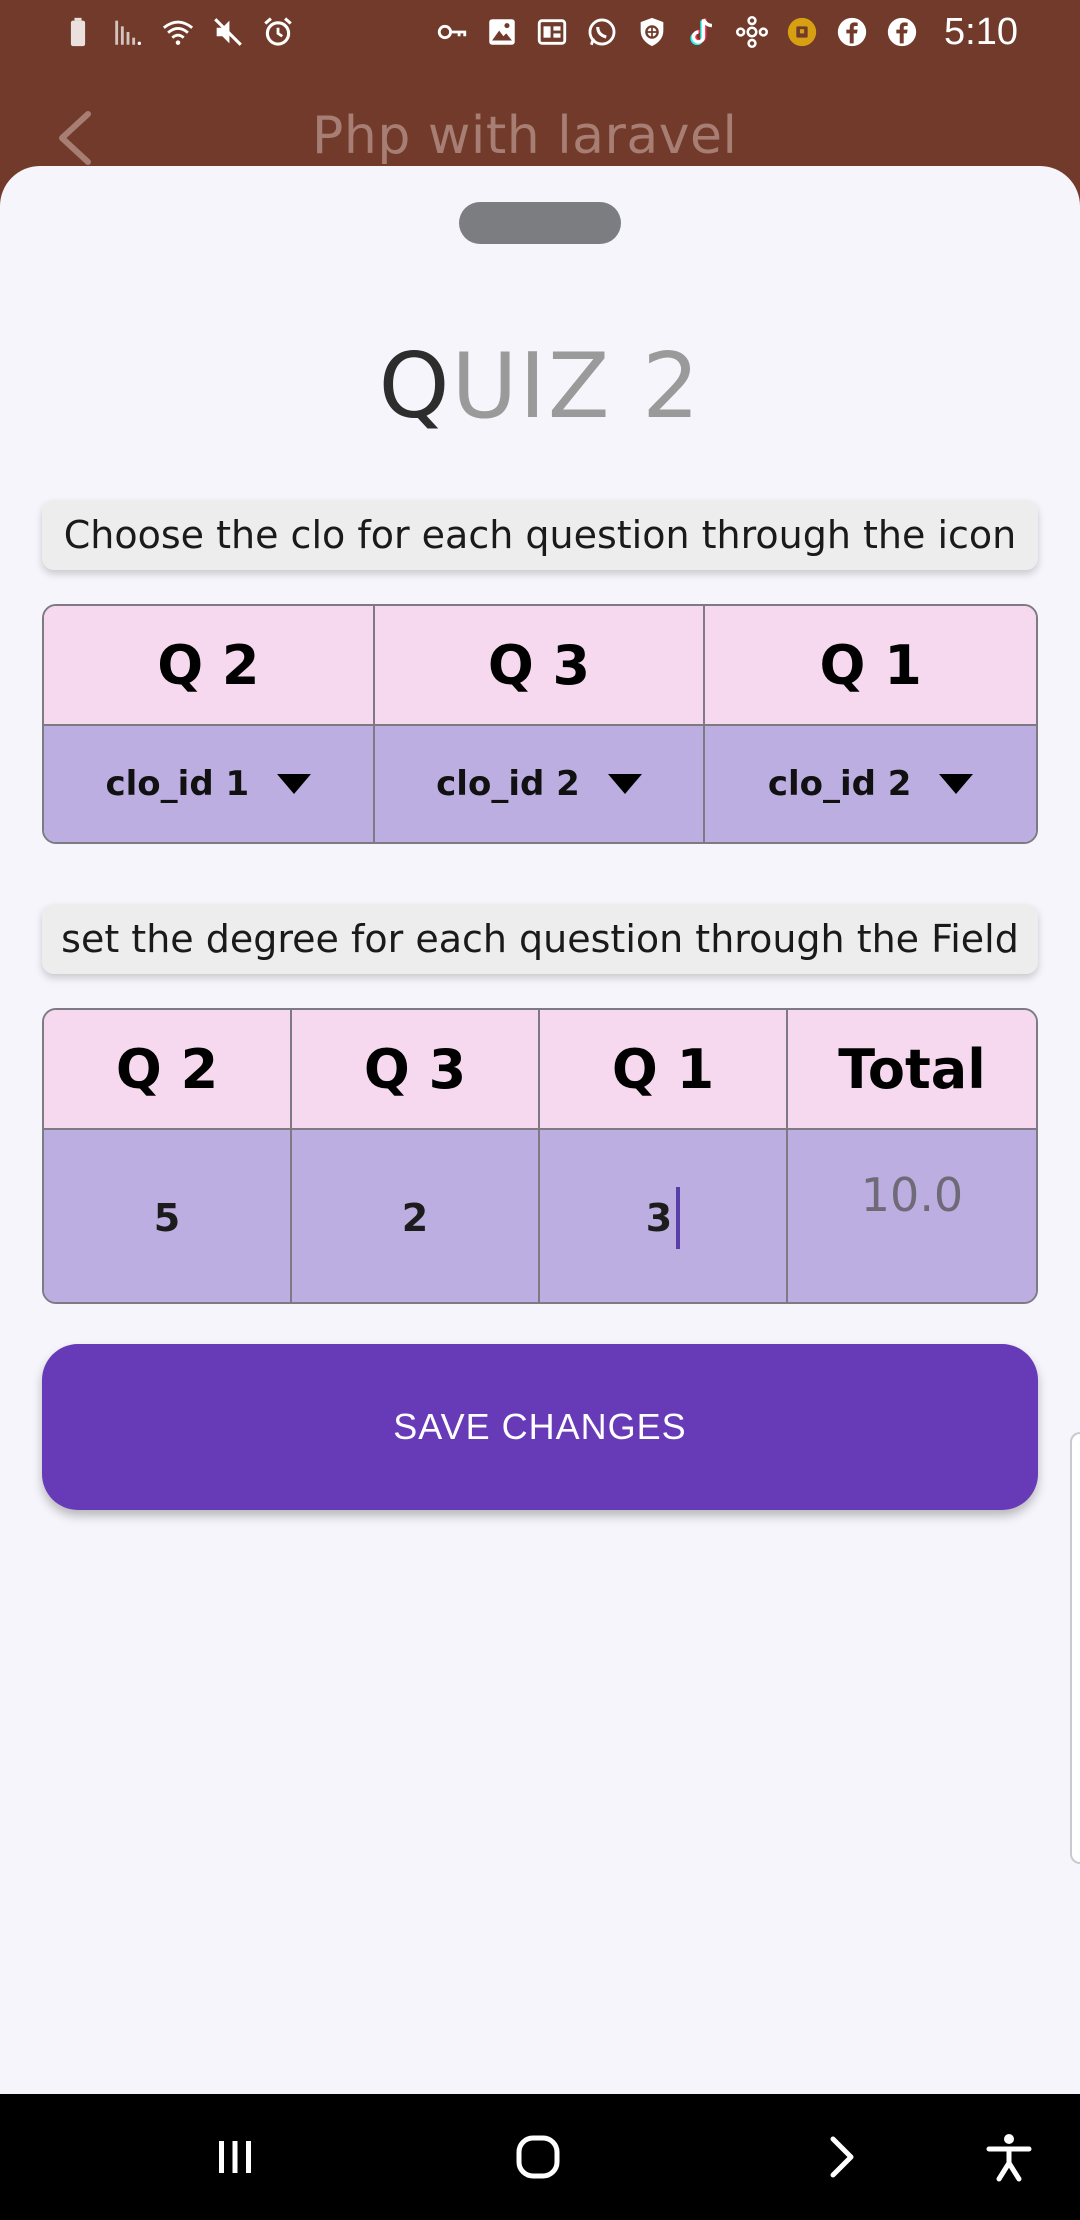  Describe the element at coordinates (552, 32) in the screenshot. I see `ms-icon` at that location.